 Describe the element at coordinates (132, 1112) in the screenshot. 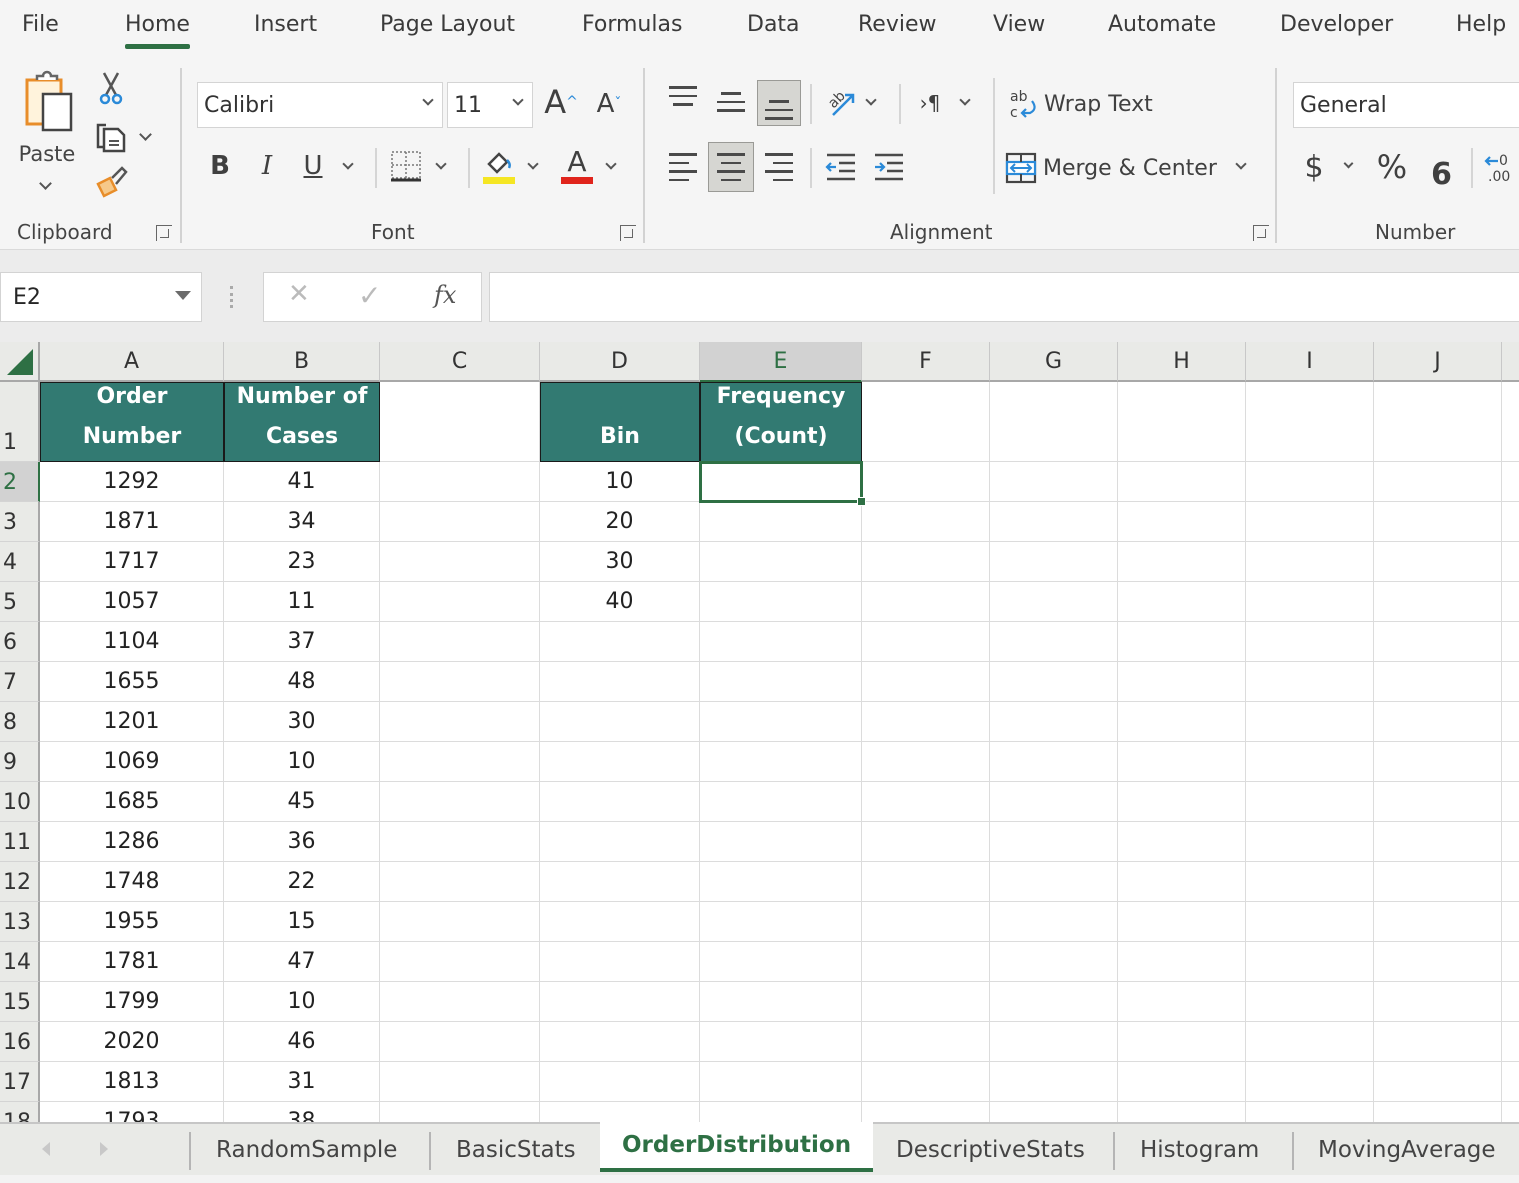

I see `cell-a18: 1793` at that location.